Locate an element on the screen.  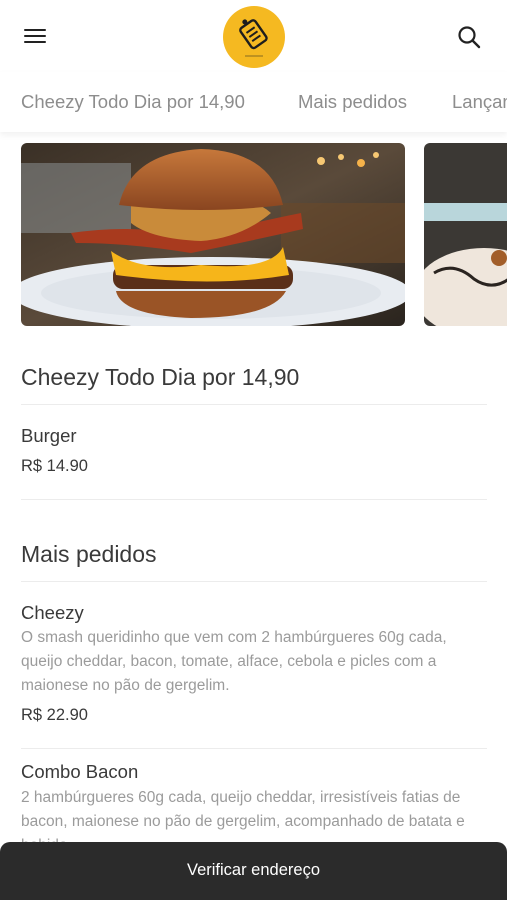
section-title-cheezy-todo-dia: Cheezy Todo Dia por 14,90 is located at coordinates (160, 377).